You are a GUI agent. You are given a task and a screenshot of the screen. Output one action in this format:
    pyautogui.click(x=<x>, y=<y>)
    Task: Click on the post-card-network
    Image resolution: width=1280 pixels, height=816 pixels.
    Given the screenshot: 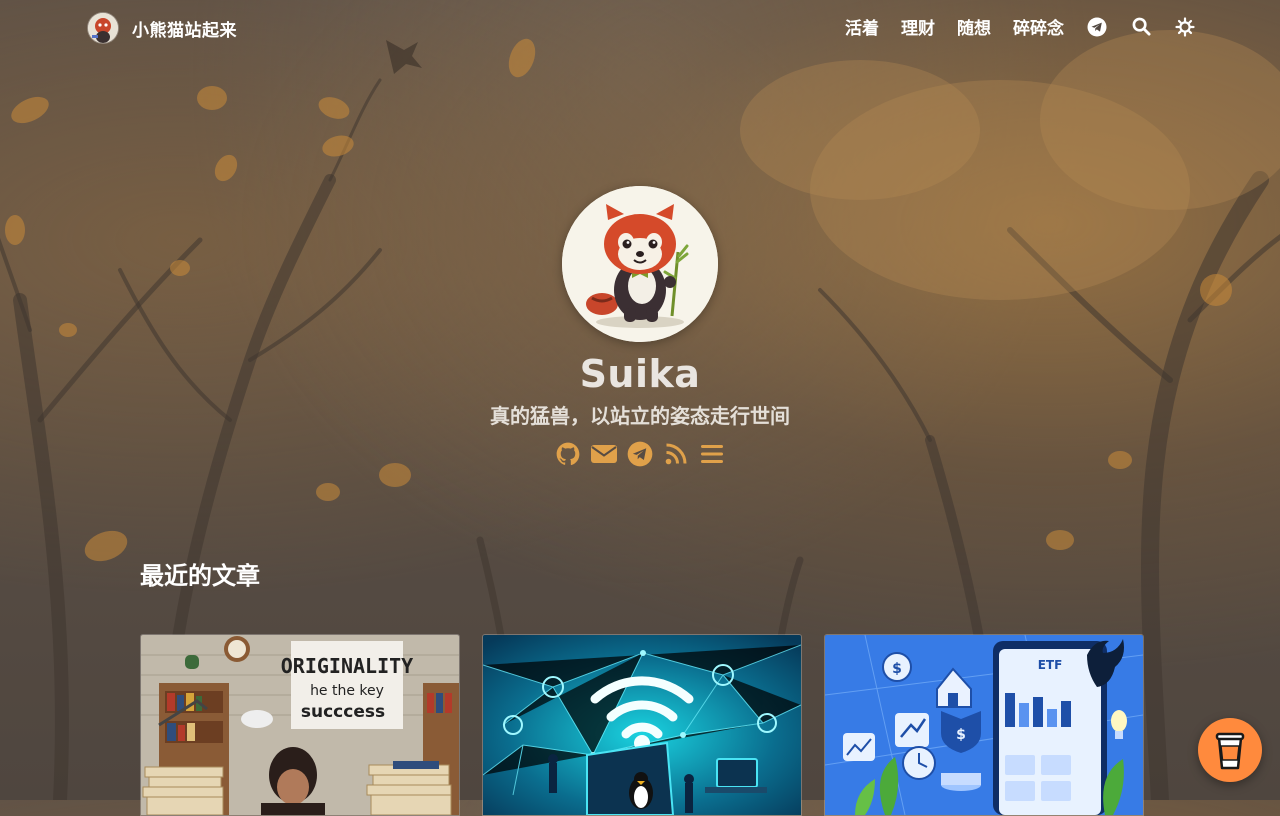 What is the action you would take?
    pyautogui.click(x=642, y=725)
    